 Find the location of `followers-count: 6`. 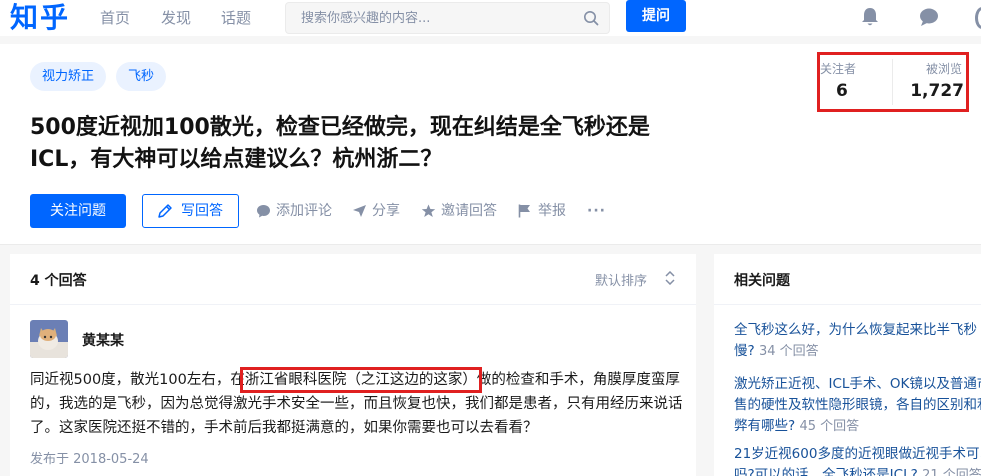

followers-count: 6 is located at coordinates (842, 91).